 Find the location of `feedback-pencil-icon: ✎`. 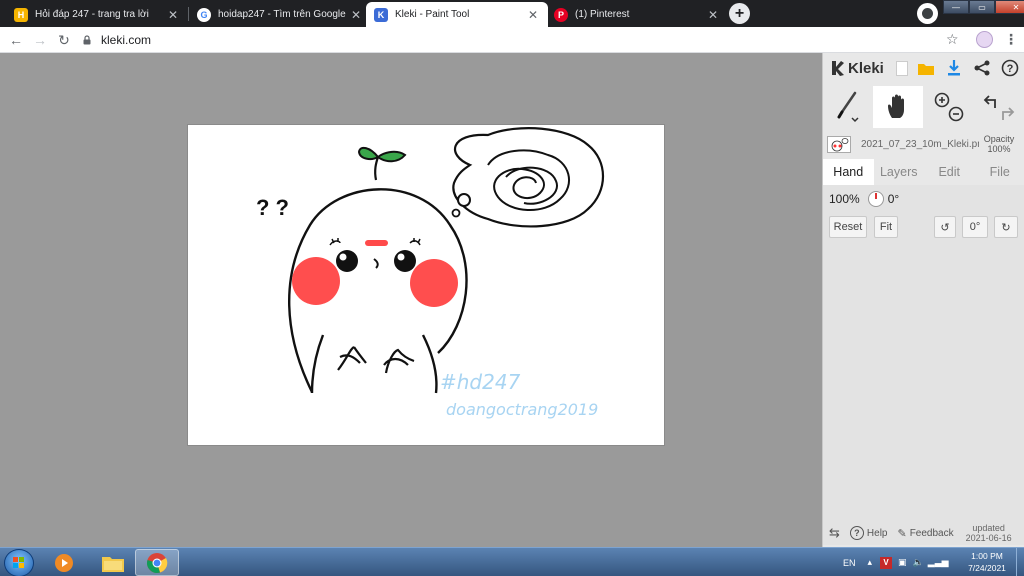

feedback-pencil-icon: ✎ is located at coordinates (902, 533).